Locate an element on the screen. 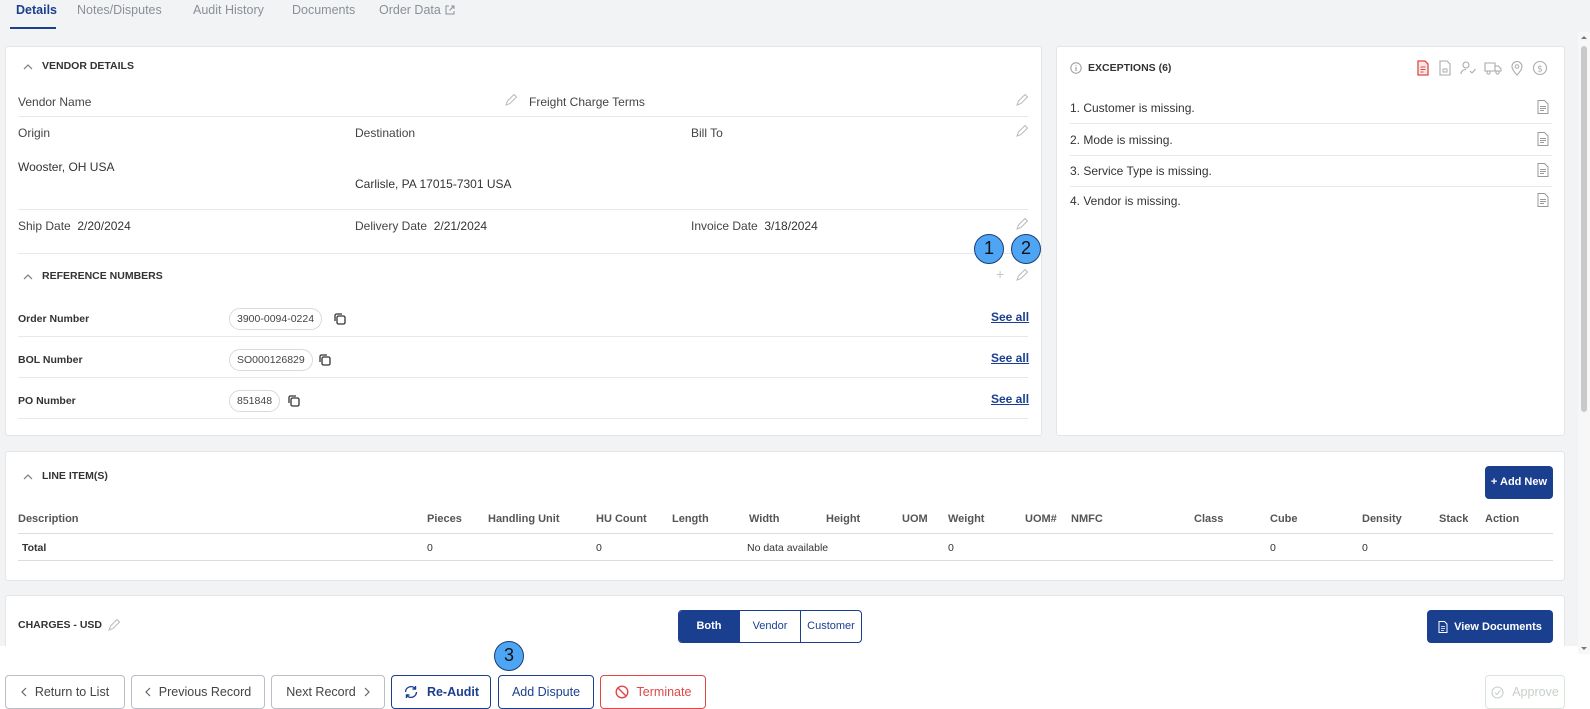  toggle-customer: Customer is located at coordinates (831, 626).